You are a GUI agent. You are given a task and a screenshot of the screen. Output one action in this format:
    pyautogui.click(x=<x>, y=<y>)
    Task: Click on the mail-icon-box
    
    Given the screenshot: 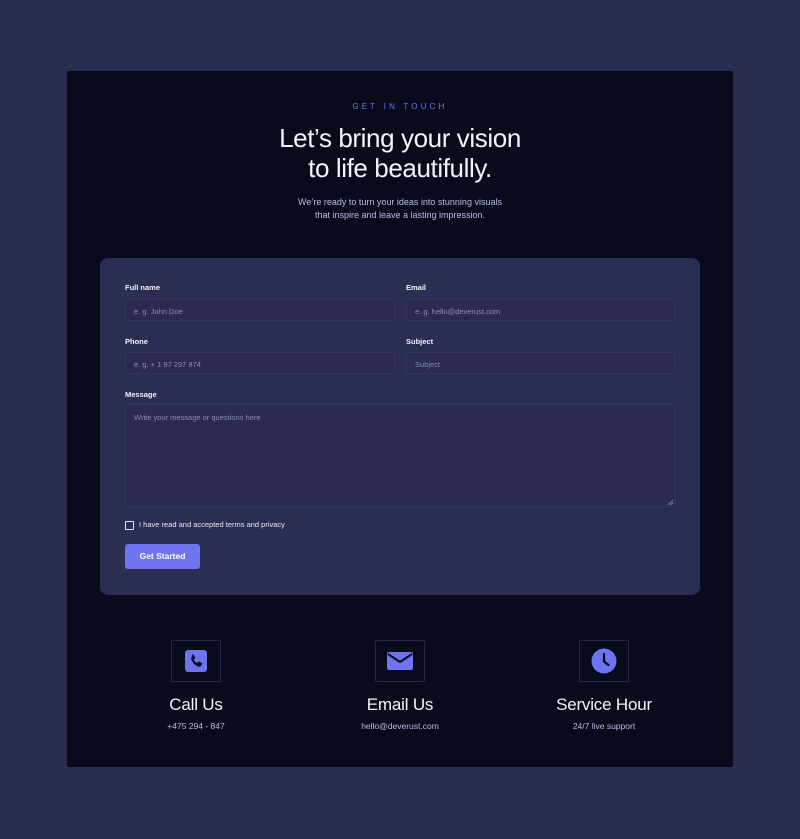 What is the action you would take?
    pyautogui.click(x=400, y=661)
    